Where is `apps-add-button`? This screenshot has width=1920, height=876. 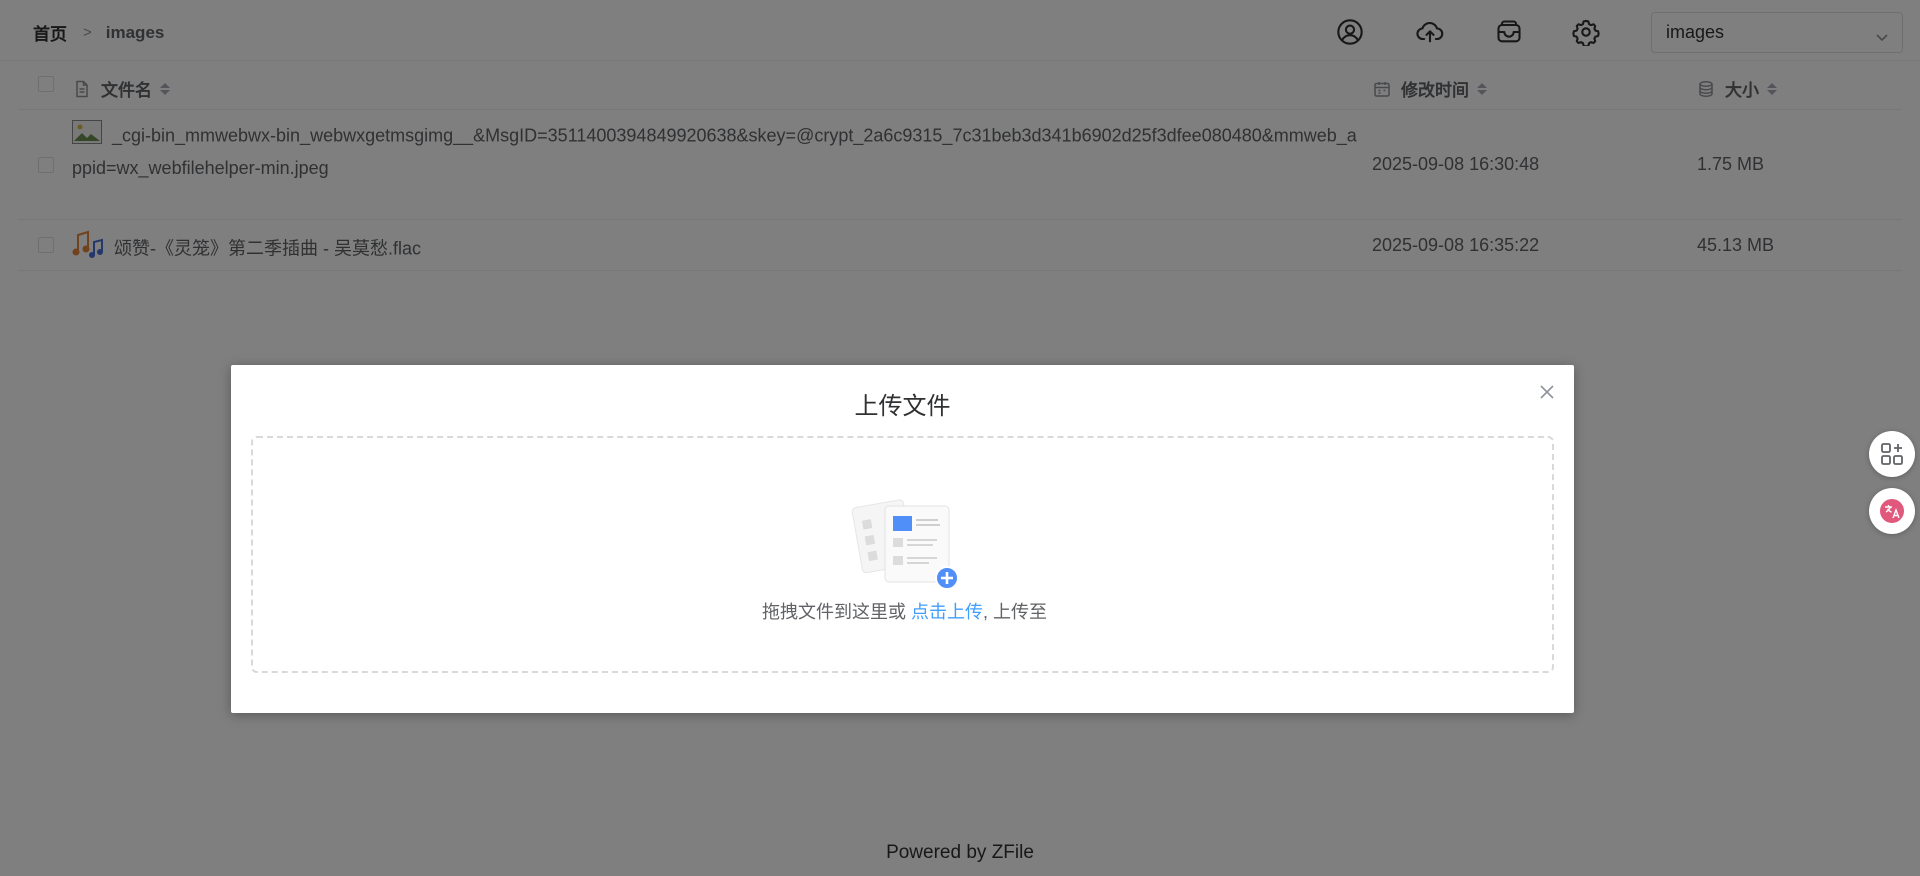
apps-add-button is located at coordinates (1892, 454).